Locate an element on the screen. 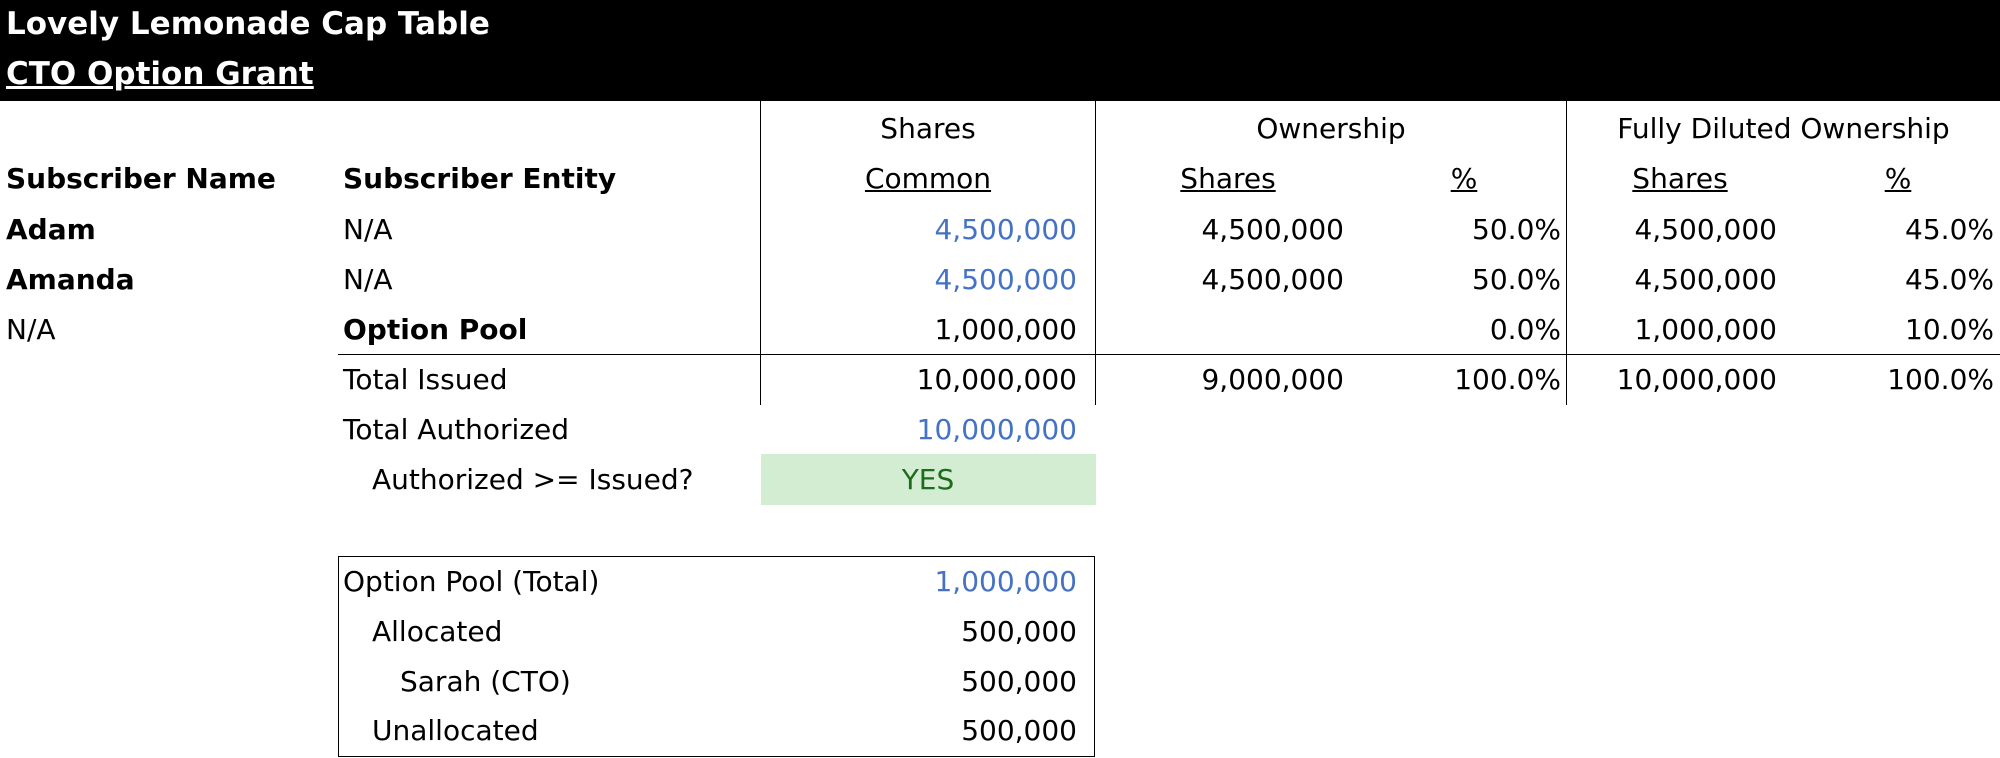 This screenshot has width=2000, height=758. sheet-subtitle: CTO Option Grant is located at coordinates (160, 74).